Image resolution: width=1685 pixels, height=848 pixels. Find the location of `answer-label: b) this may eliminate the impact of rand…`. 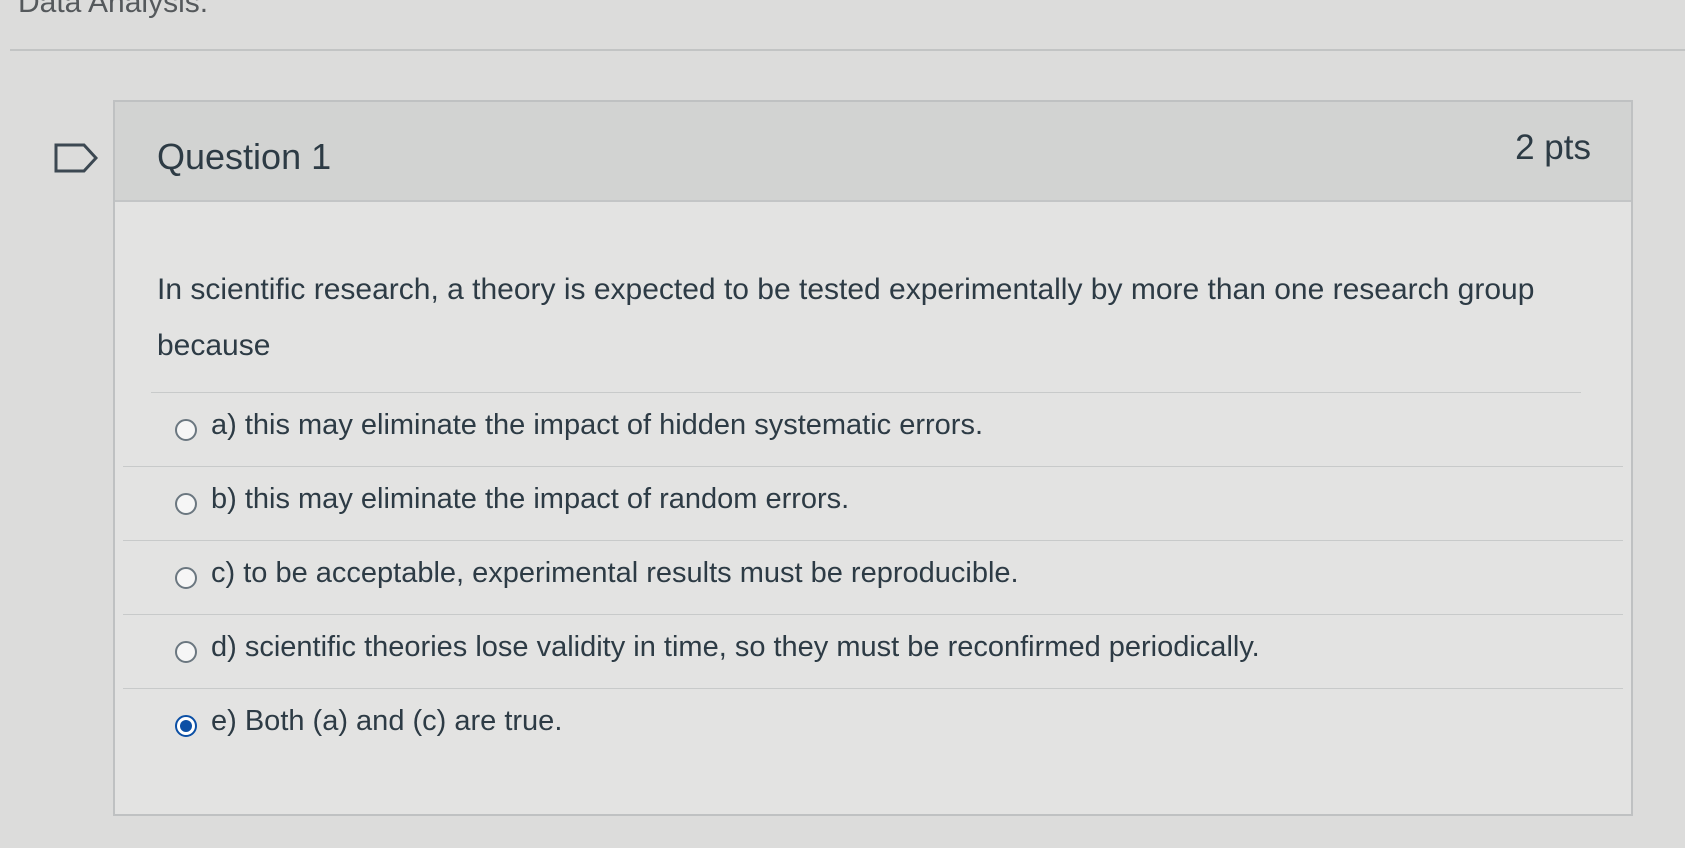

answer-label: b) this may eliminate the impact of rand… is located at coordinates (530, 499).